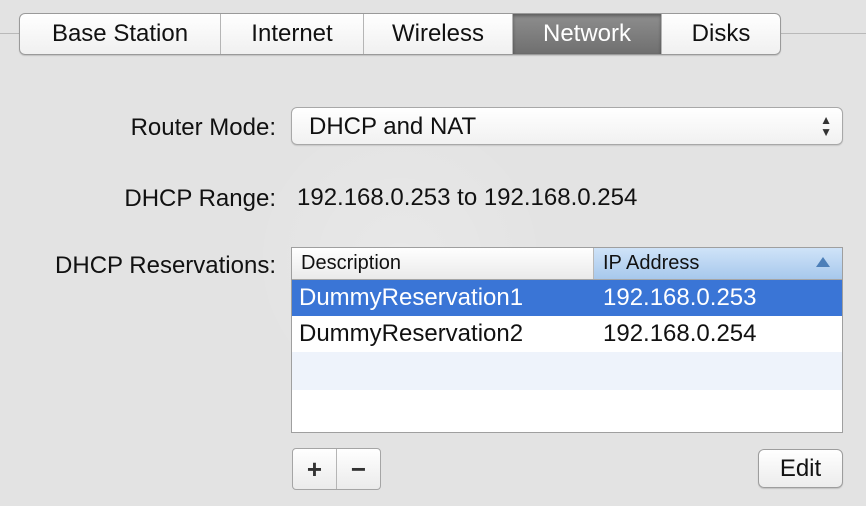 This screenshot has width=866, height=506. I want to click on row-description: DummyReservation1, so click(411, 297).